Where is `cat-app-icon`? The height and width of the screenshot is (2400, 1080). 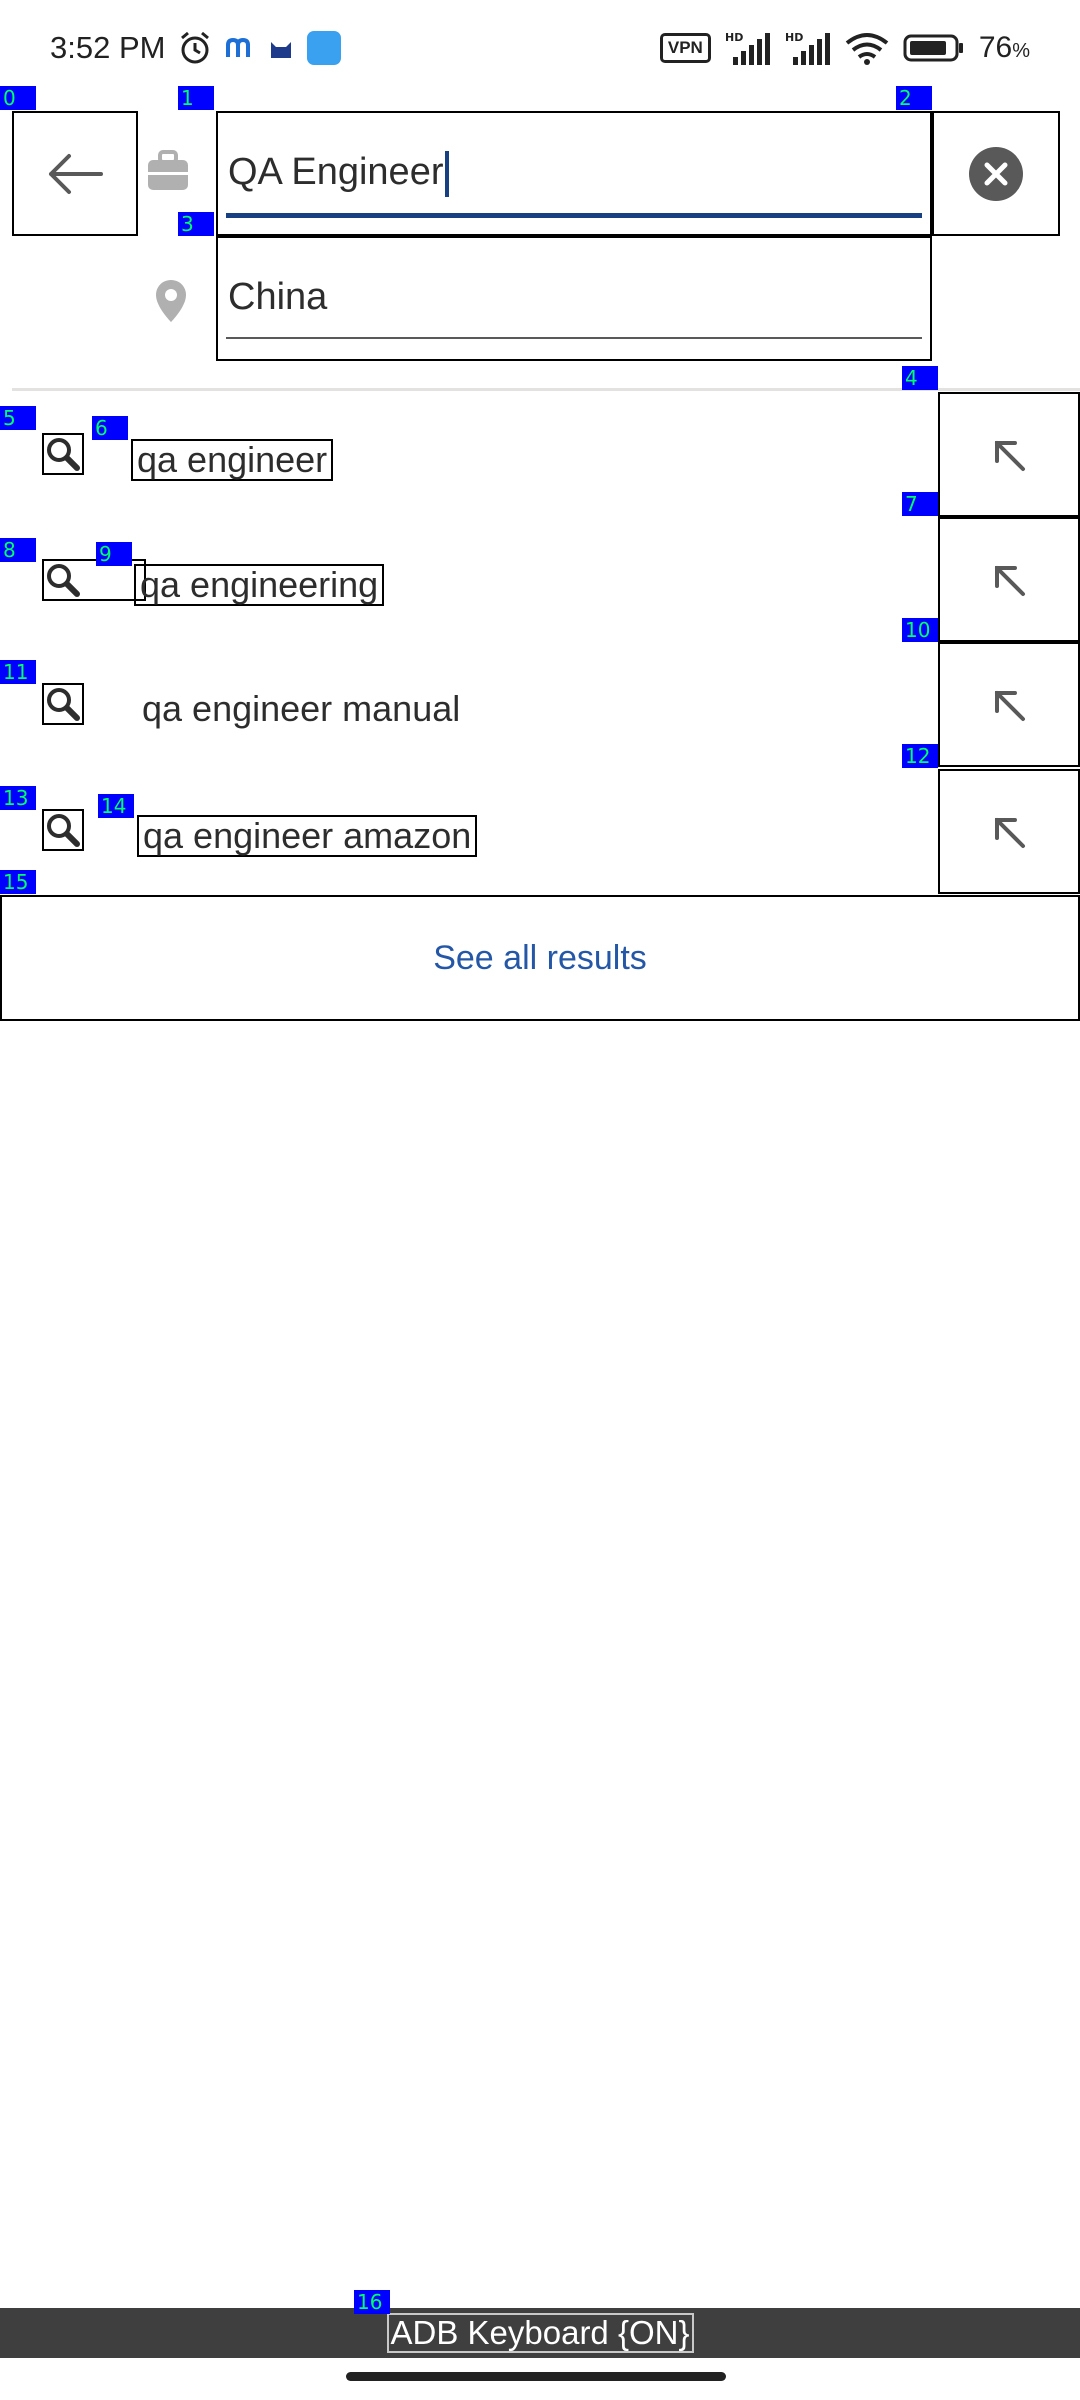 cat-app-icon is located at coordinates (281, 48).